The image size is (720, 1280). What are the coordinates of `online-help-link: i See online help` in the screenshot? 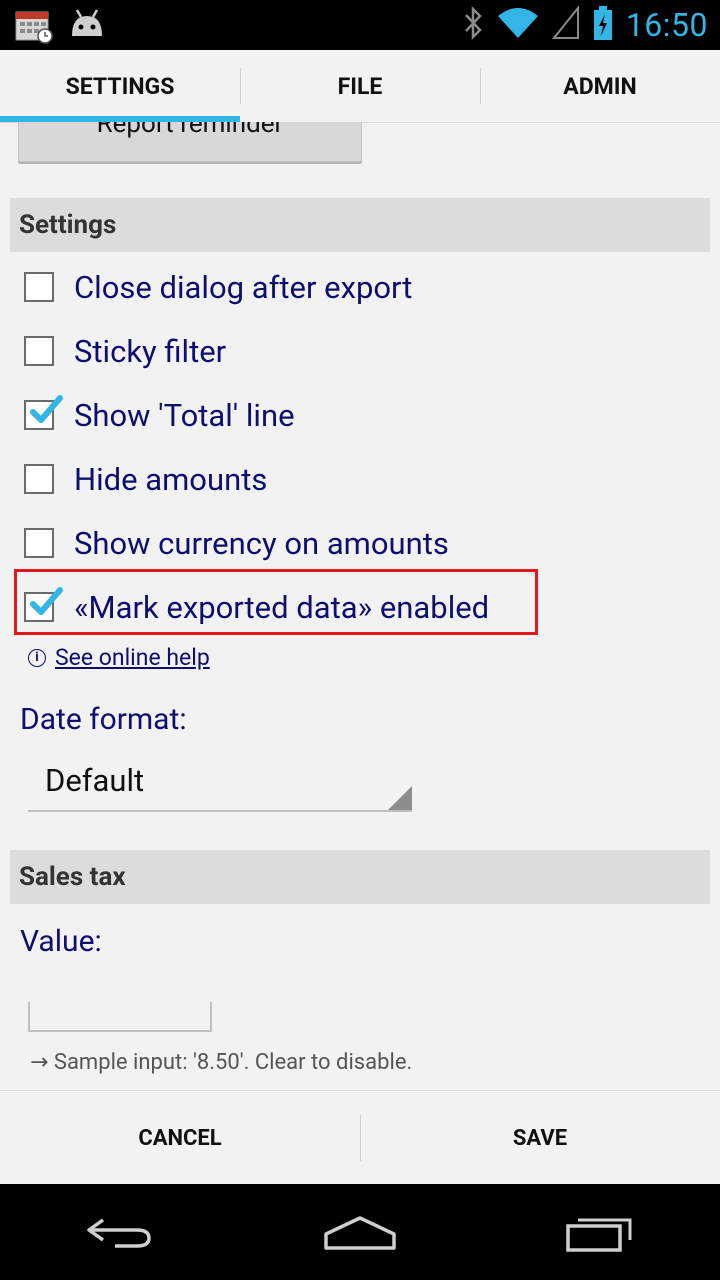 It's located at (119, 657).